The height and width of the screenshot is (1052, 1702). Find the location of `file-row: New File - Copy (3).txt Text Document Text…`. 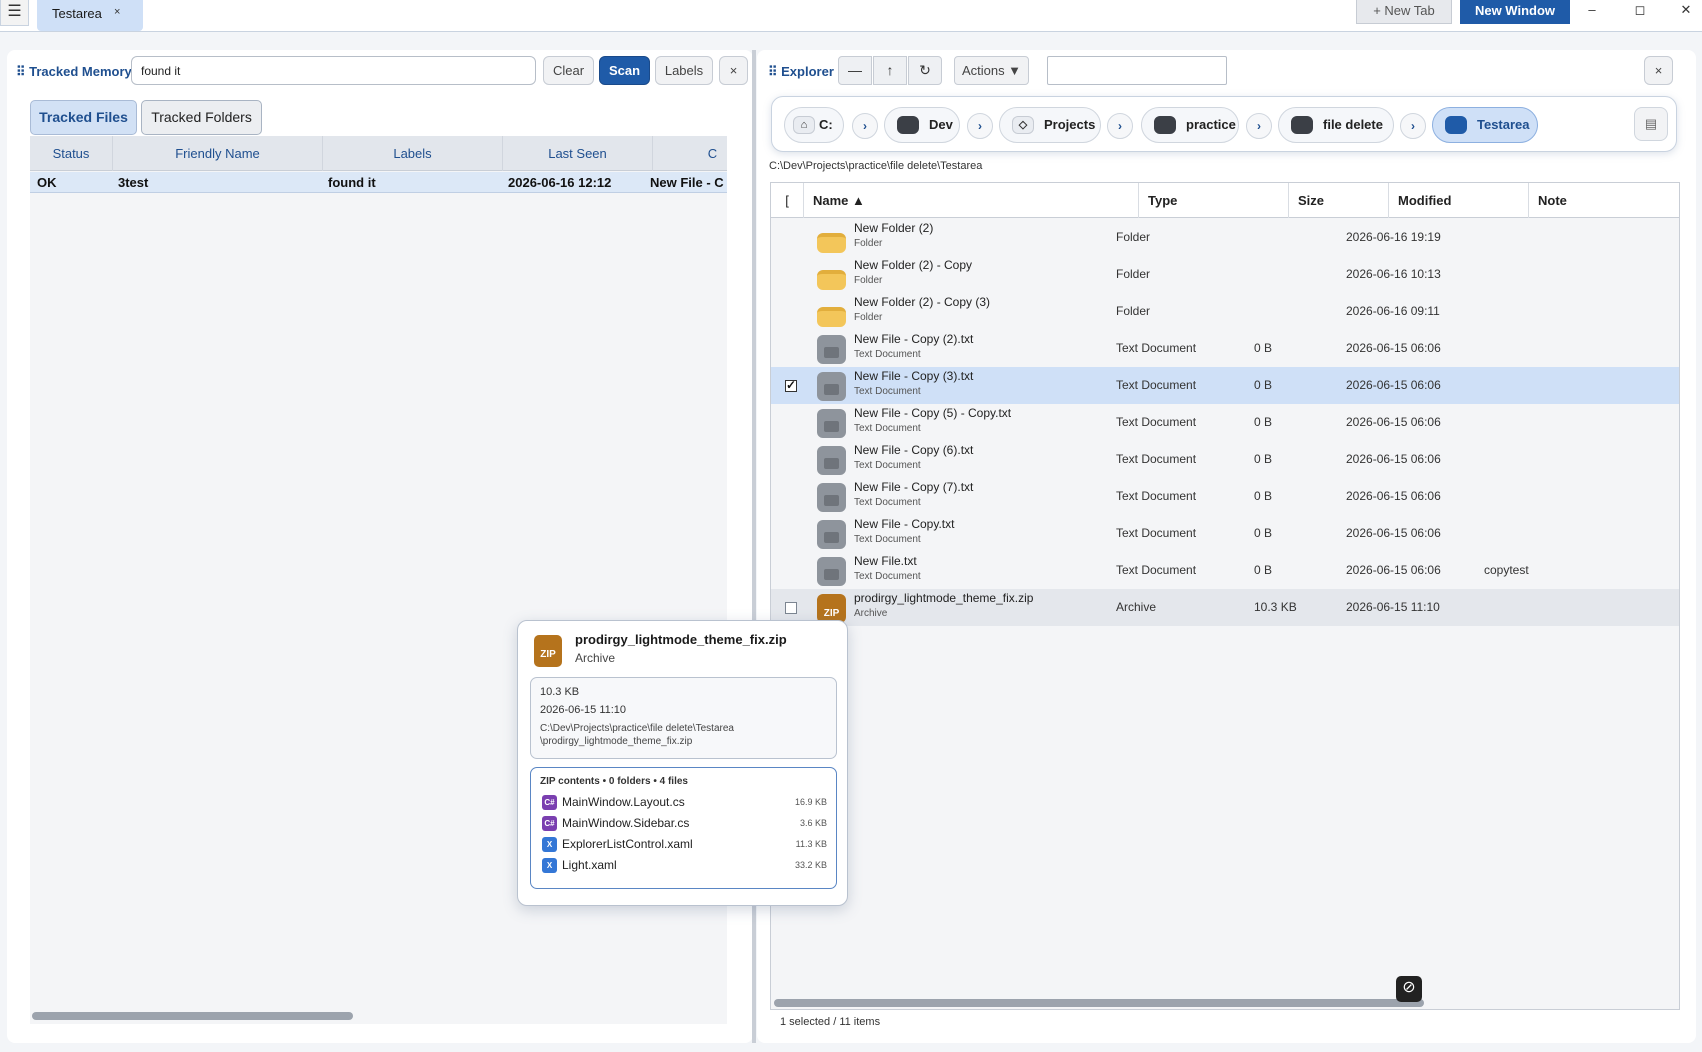

file-row: New File - Copy (3).txt Text Document Text… is located at coordinates (1225, 385).